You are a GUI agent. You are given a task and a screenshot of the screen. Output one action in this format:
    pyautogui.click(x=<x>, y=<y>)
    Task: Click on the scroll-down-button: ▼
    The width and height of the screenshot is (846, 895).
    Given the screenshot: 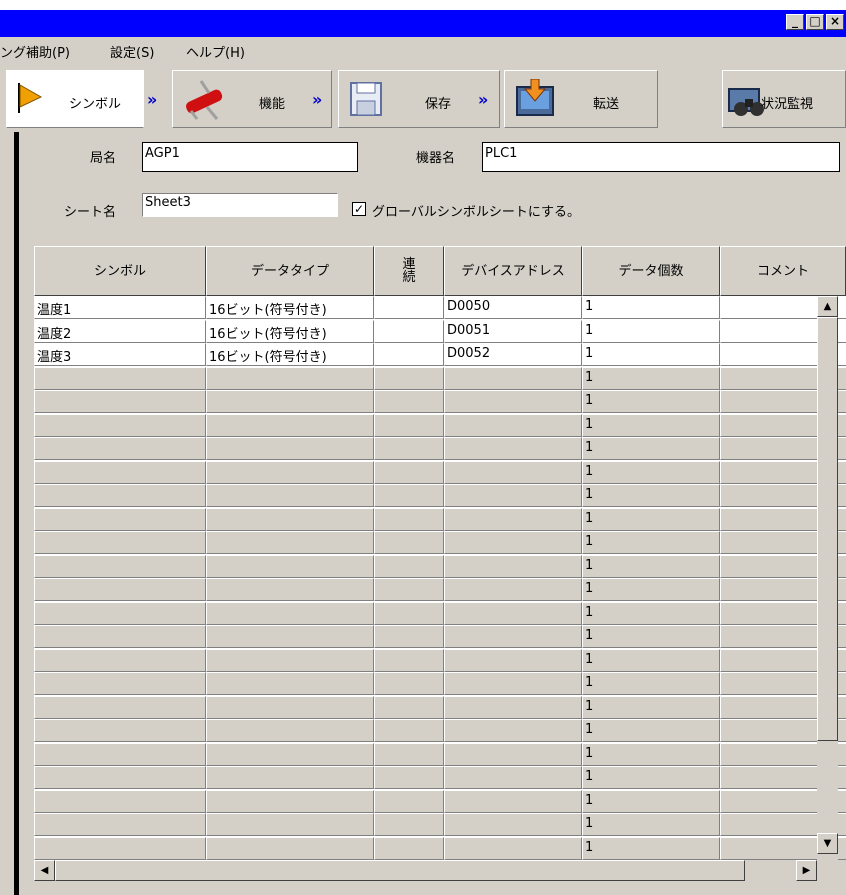 What is the action you would take?
    pyautogui.click(x=827, y=843)
    